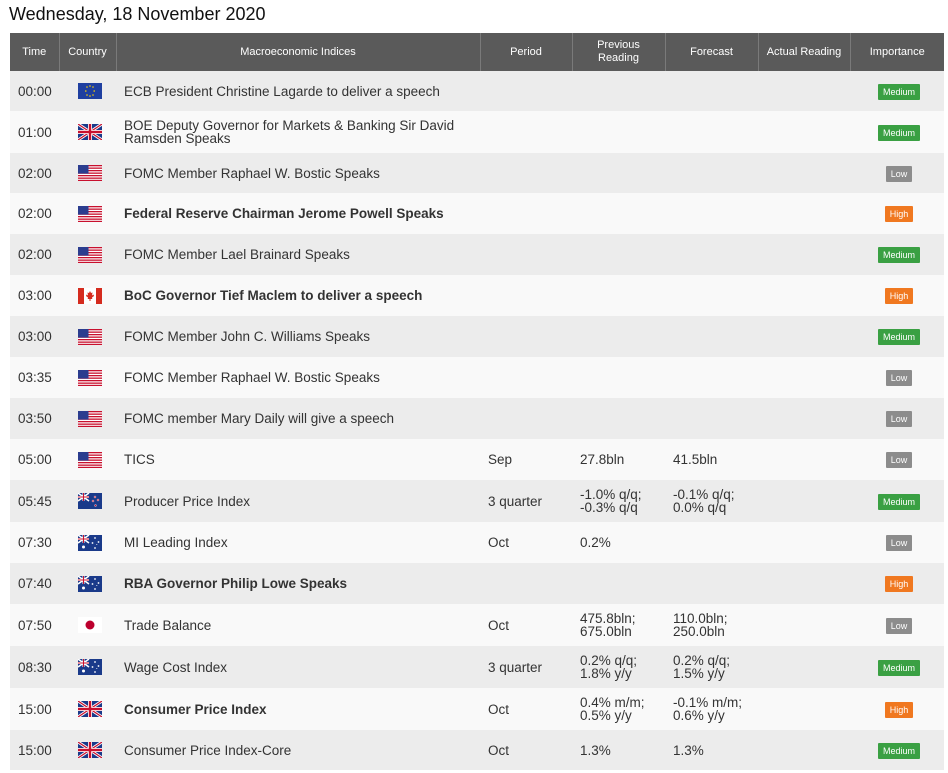 This screenshot has width=948, height=773. I want to click on previous-cell: 0.2%, so click(618, 542).